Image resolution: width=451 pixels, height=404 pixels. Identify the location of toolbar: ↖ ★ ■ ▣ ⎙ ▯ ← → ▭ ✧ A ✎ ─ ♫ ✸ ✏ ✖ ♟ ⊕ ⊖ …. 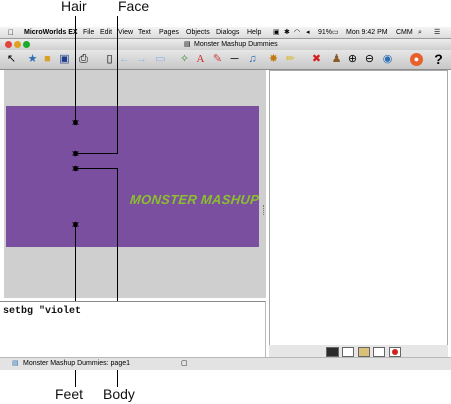
(225, 60).